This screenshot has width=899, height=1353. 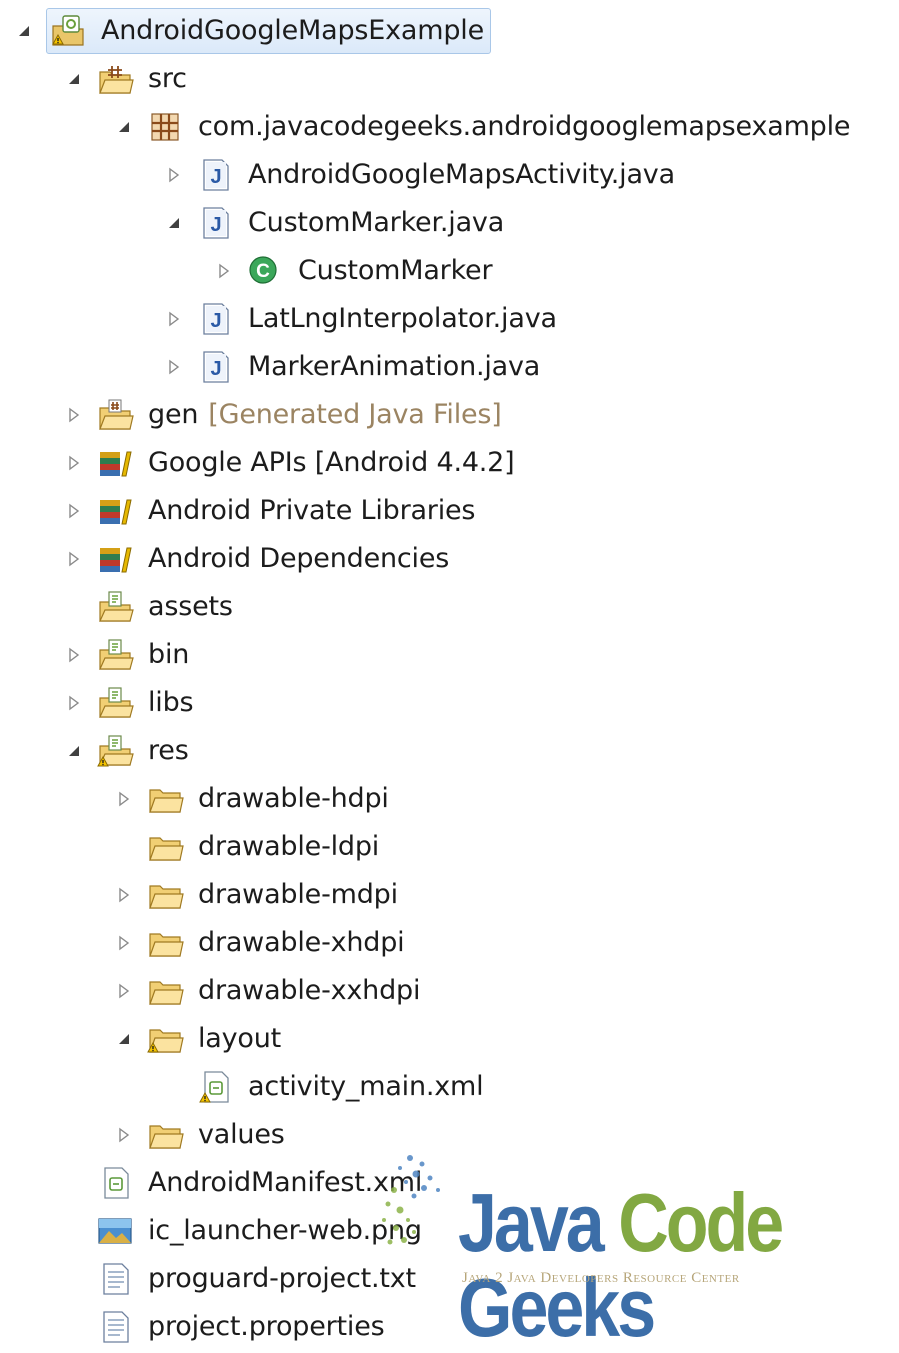 I want to click on tree-item-label: drawable-xxhdpi, so click(x=309, y=990).